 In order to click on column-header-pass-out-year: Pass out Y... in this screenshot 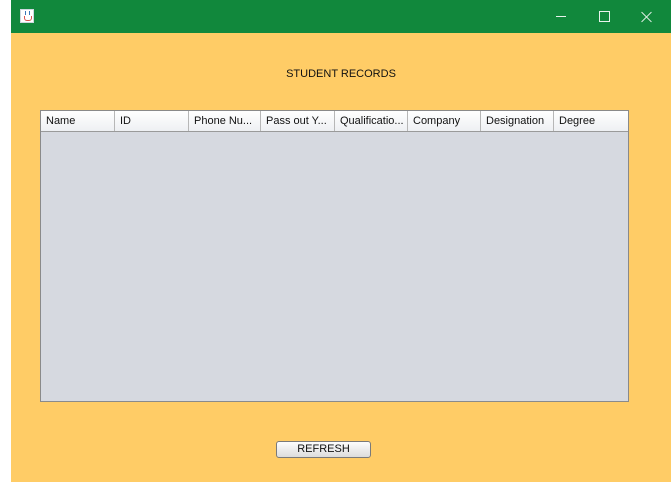, I will do `click(298, 121)`.